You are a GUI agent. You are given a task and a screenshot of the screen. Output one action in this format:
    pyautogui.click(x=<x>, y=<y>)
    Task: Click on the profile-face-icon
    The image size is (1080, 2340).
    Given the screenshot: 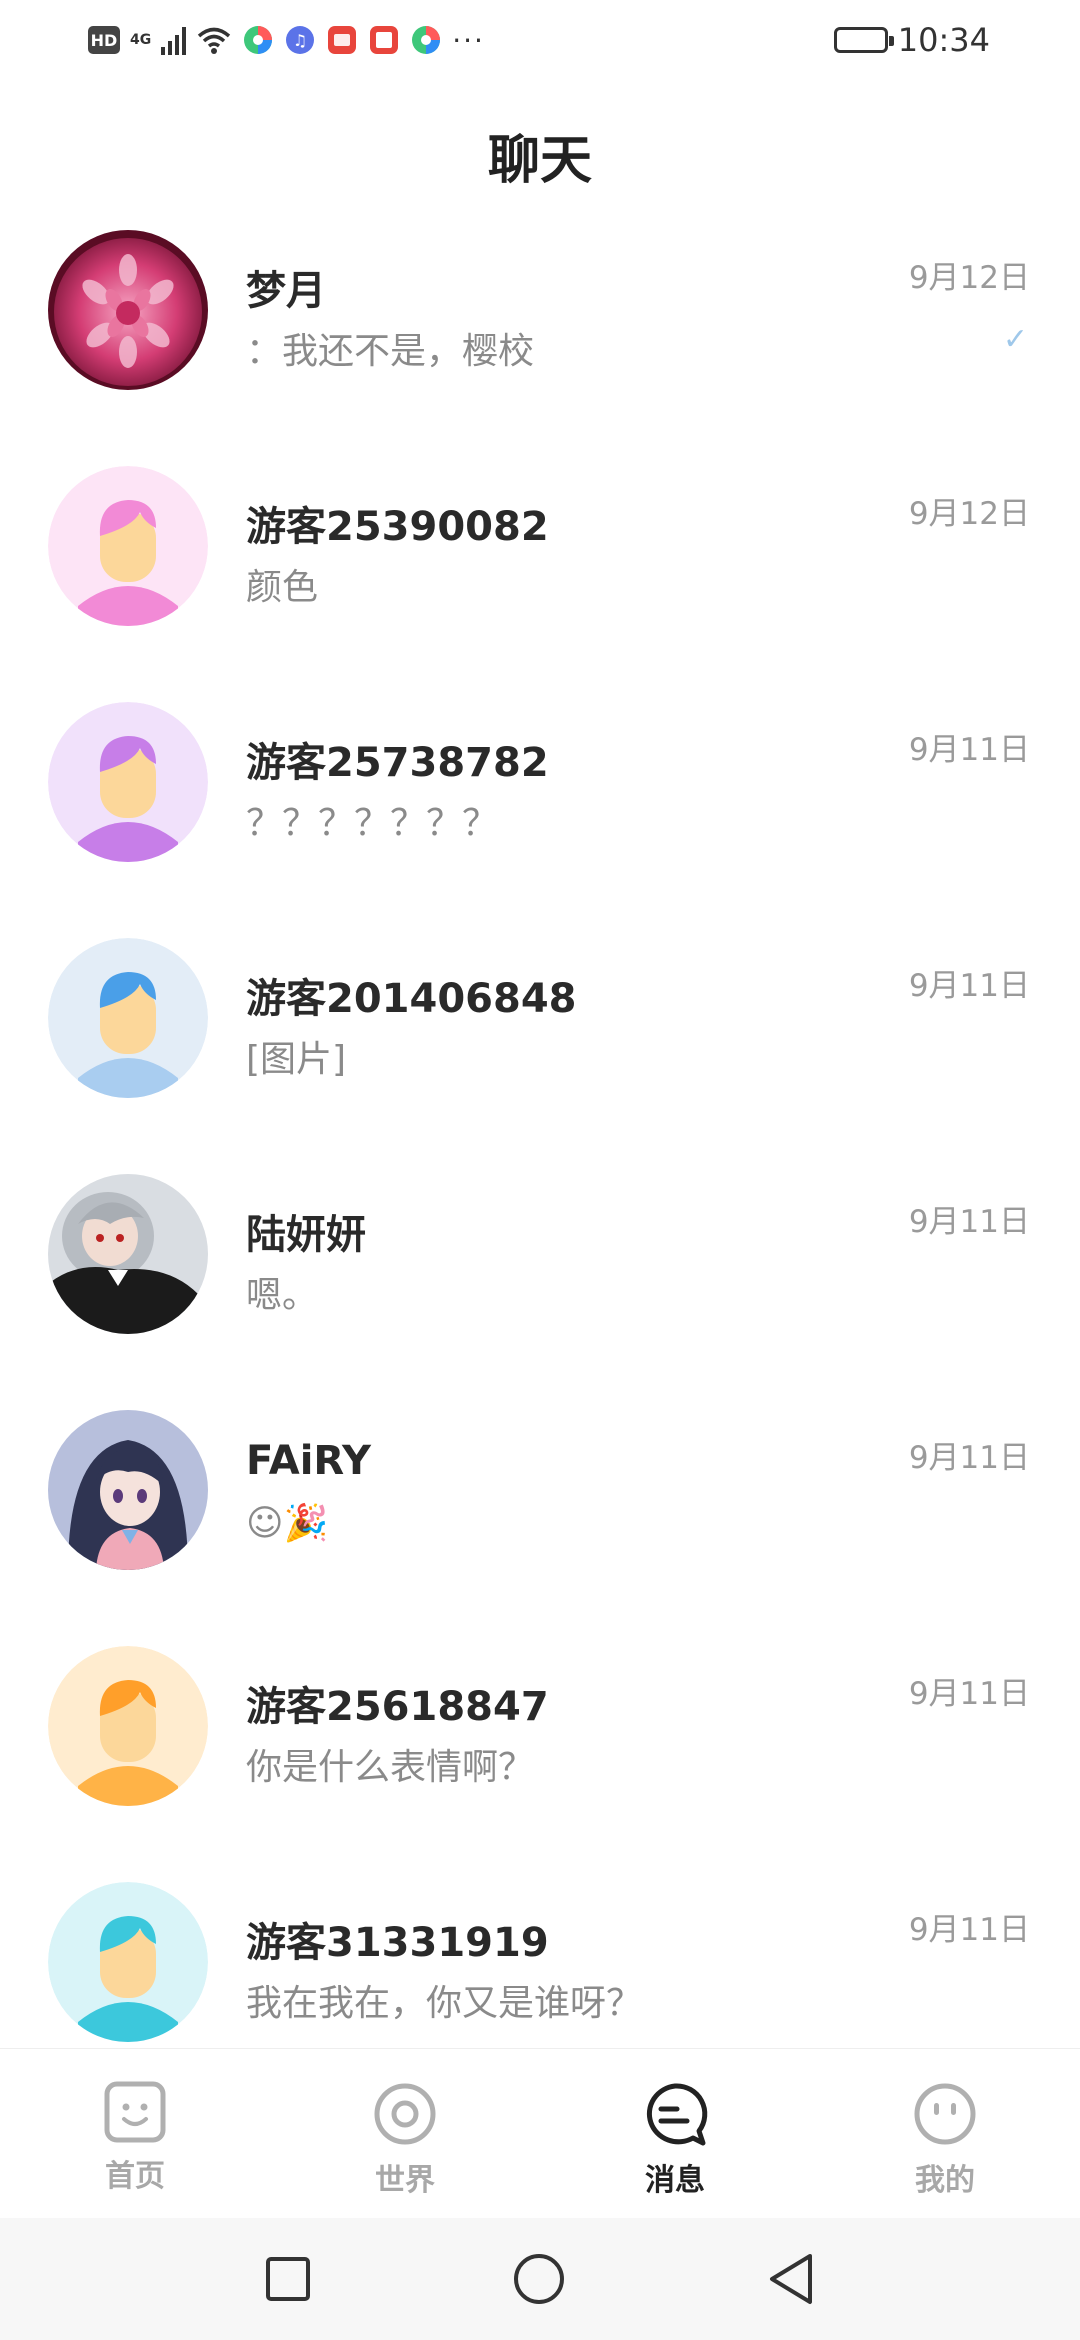 What is the action you would take?
    pyautogui.click(x=945, y=2114)
    